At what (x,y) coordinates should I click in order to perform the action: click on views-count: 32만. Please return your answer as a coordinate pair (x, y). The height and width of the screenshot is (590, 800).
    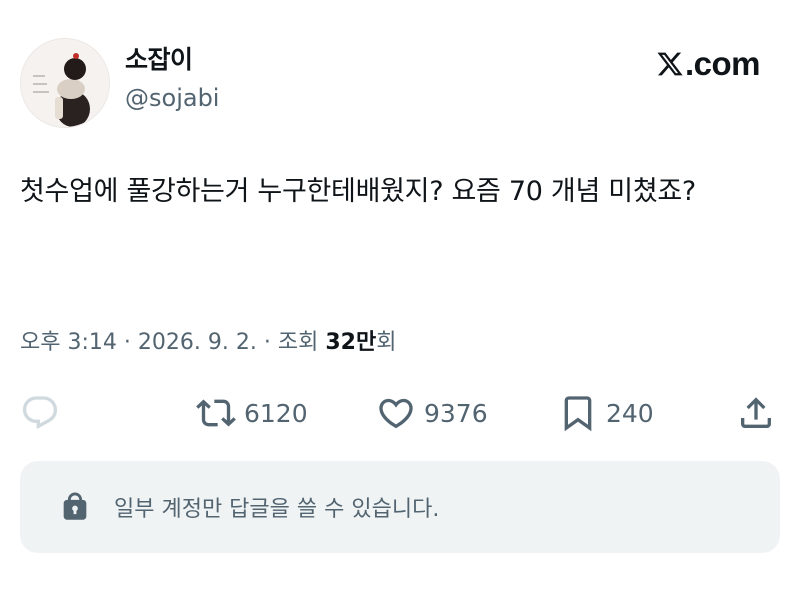
    Looking at the image, I should click on (351, 342).